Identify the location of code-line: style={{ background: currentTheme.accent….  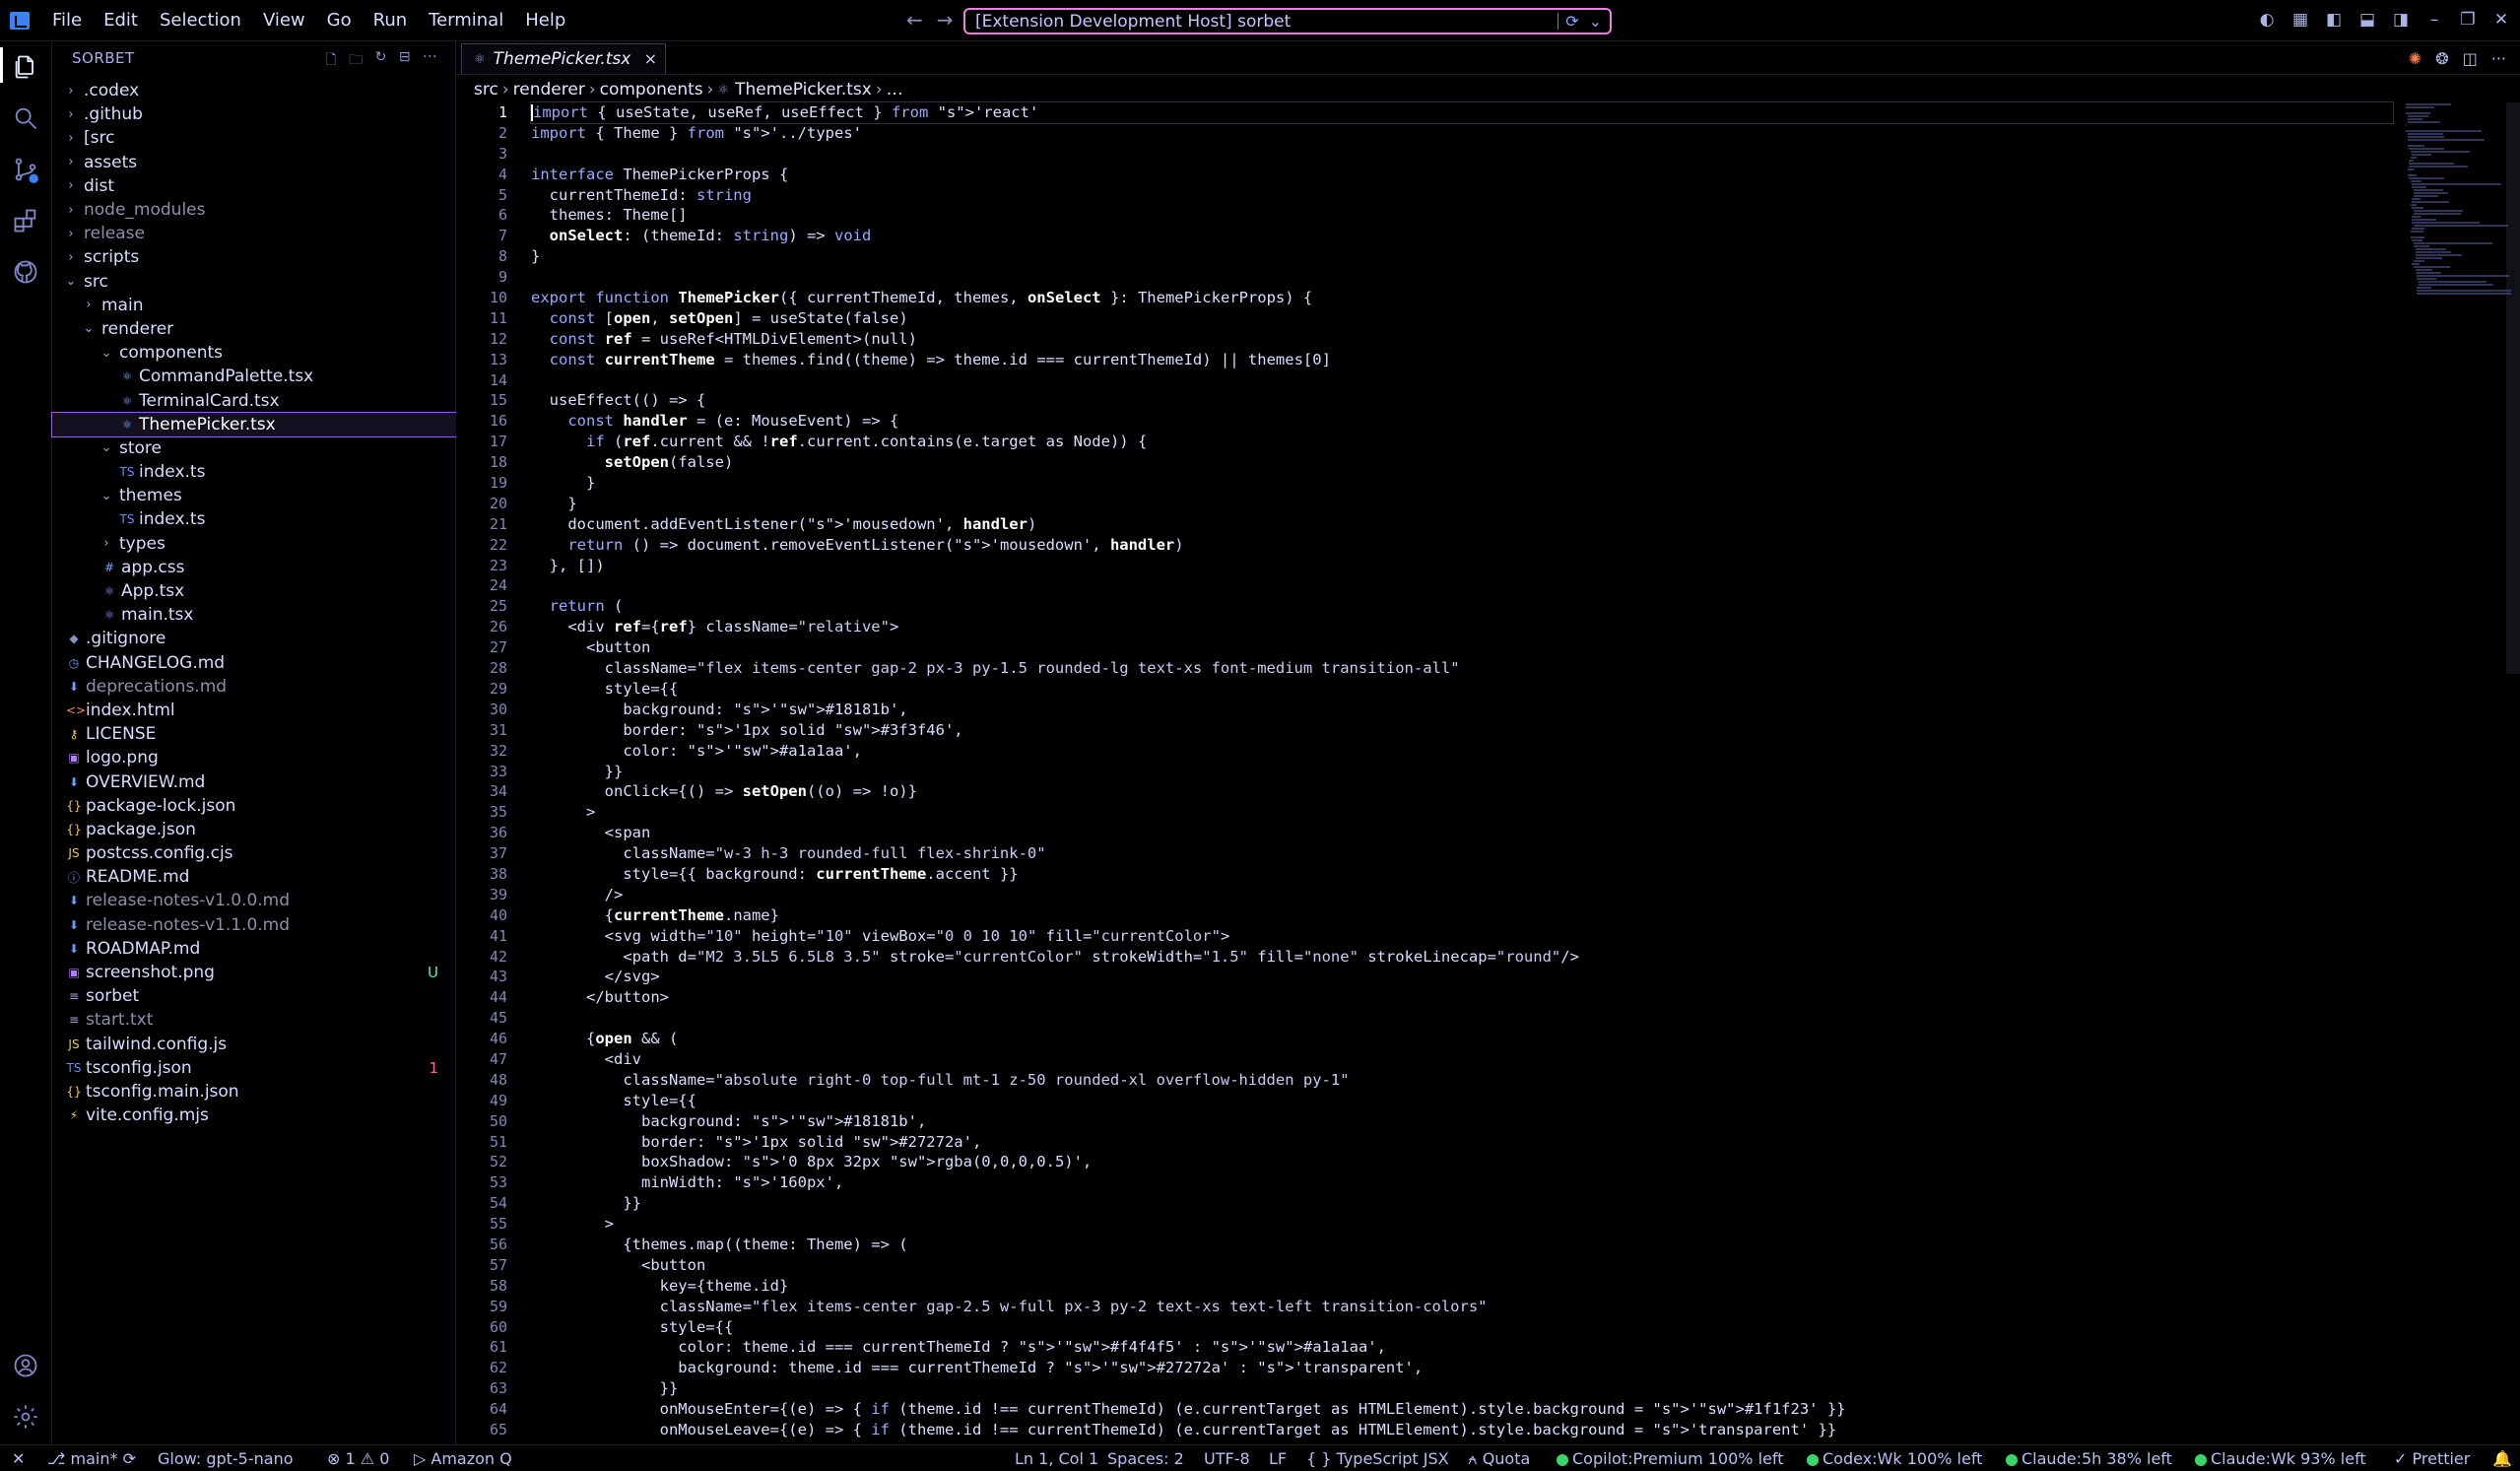
(1467, 875).